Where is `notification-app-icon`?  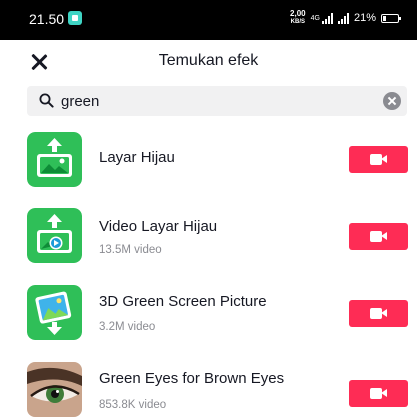
notification-app-icon is located at coordinates (75, 18).